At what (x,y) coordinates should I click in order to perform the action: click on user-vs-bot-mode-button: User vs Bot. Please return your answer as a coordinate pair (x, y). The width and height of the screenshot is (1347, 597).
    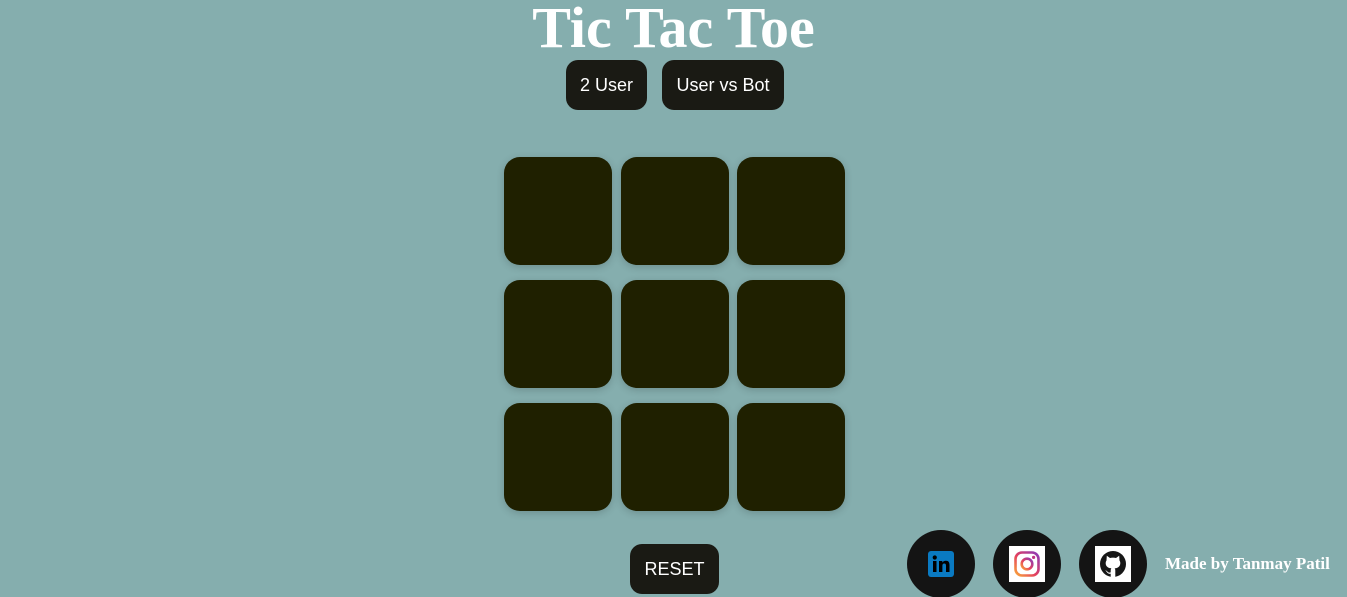
    Looking at the image, I should click on (723, 85).